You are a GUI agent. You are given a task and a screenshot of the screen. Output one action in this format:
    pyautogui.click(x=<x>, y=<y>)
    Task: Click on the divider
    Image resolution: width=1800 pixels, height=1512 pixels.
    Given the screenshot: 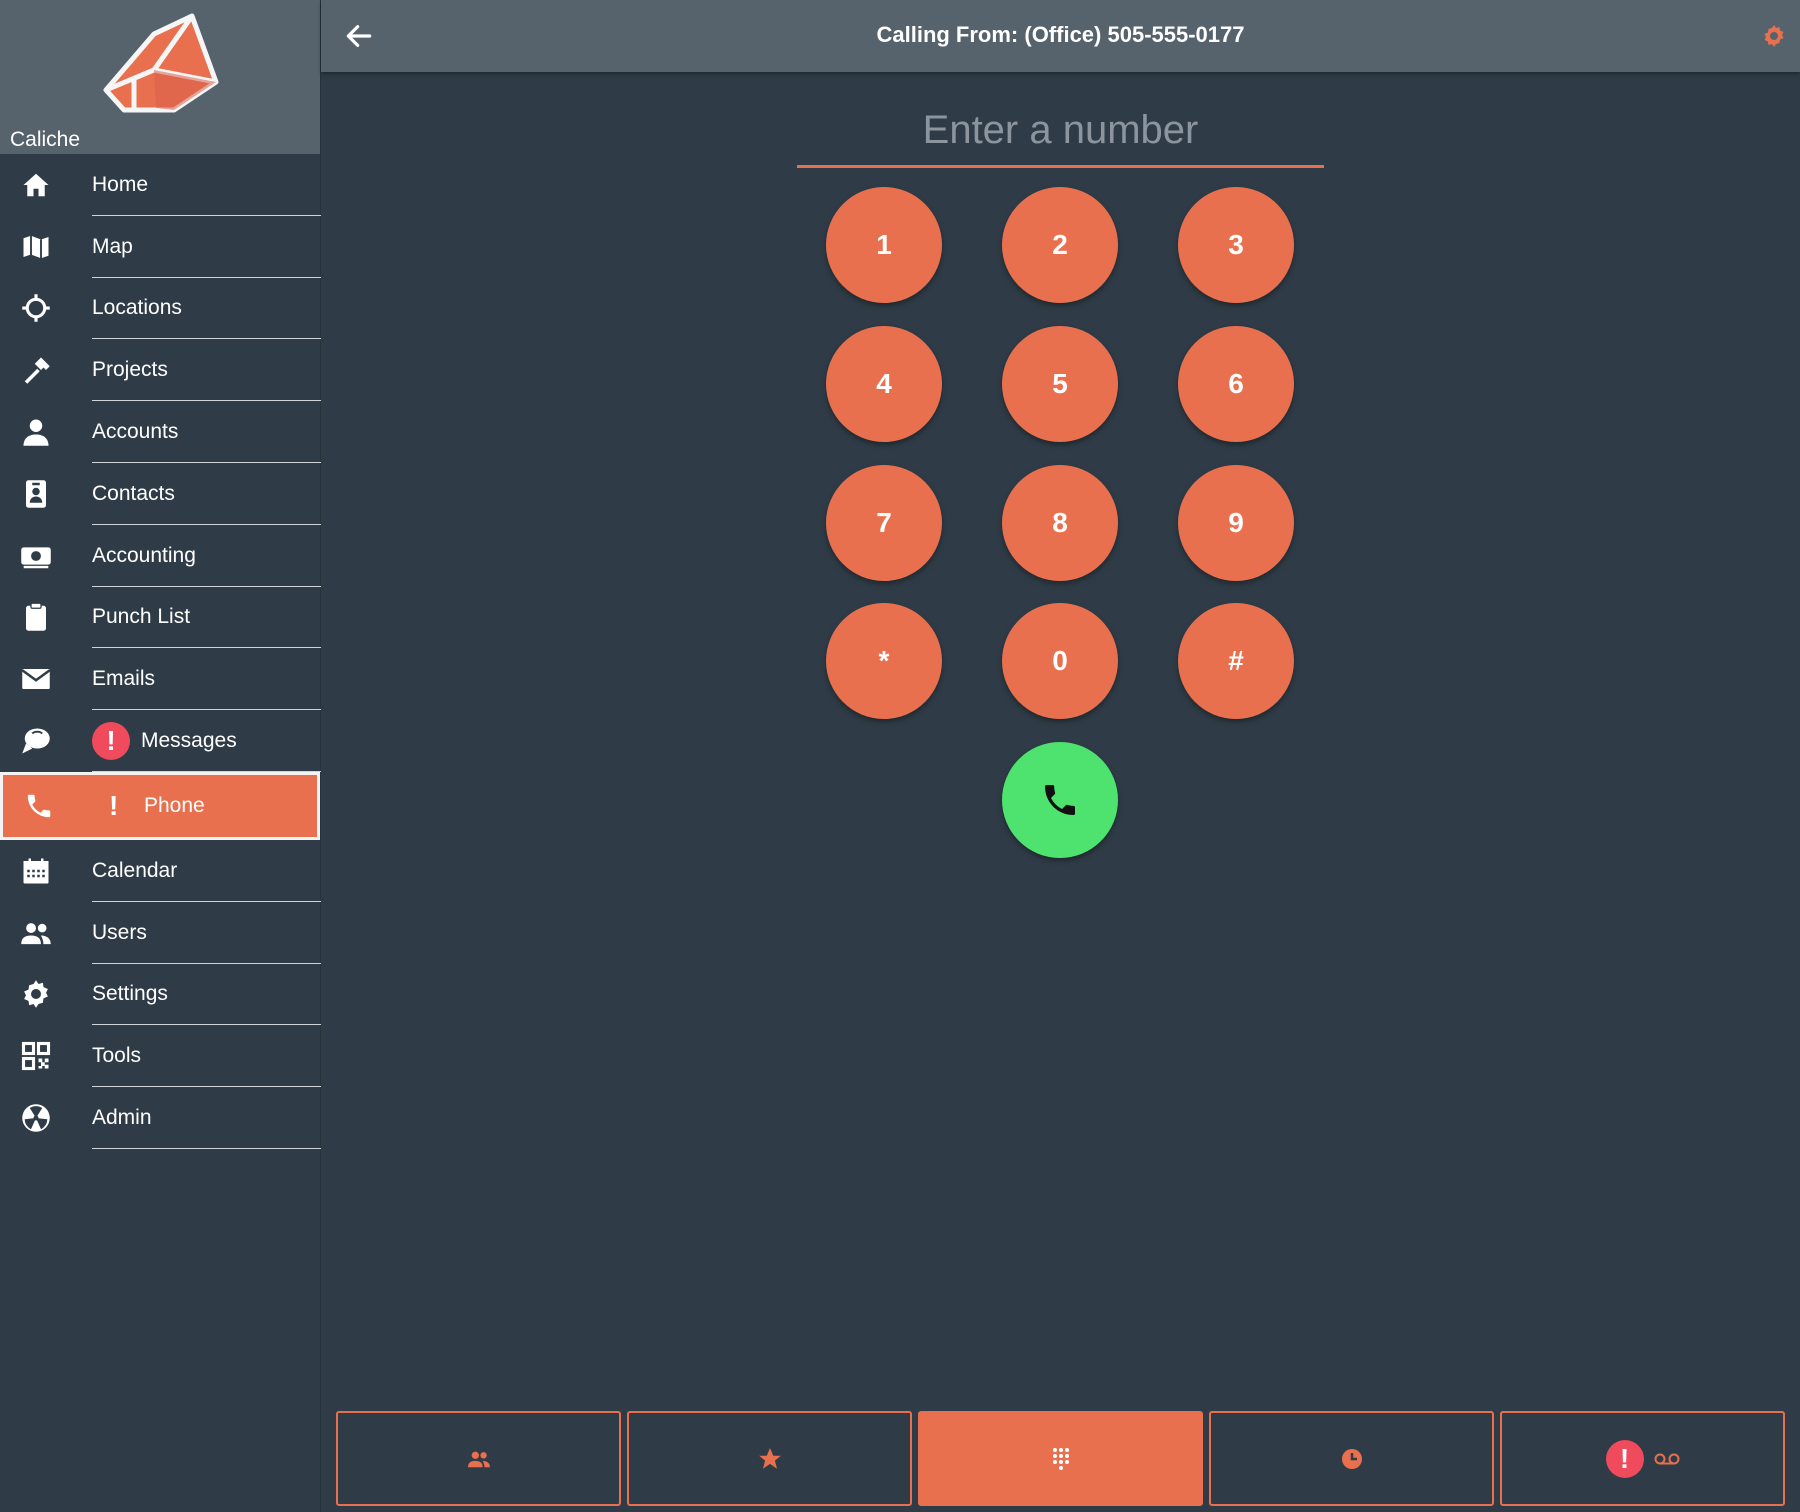 What is the action you would take?
    pyautogui.click(x=206, y=1148)
    